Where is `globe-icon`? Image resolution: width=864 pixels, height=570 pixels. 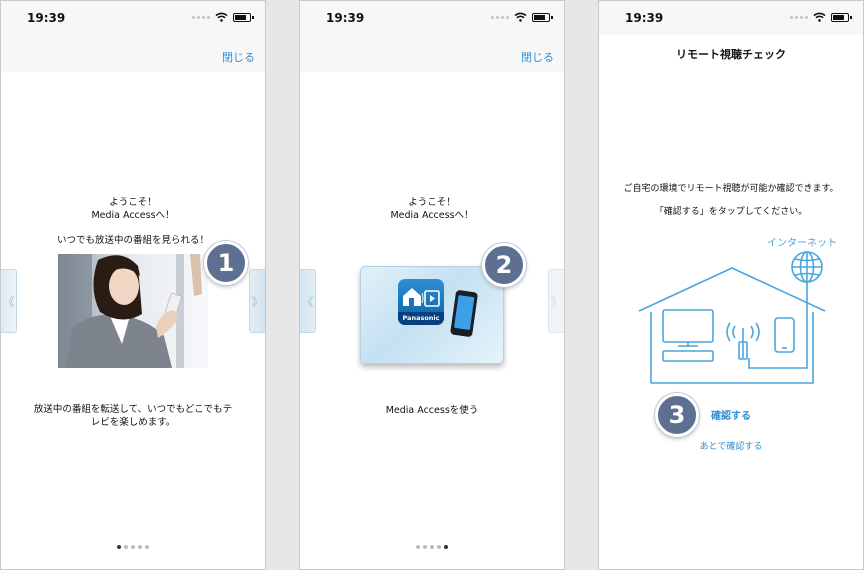
globe-icon is located at coordinates (807, 267).